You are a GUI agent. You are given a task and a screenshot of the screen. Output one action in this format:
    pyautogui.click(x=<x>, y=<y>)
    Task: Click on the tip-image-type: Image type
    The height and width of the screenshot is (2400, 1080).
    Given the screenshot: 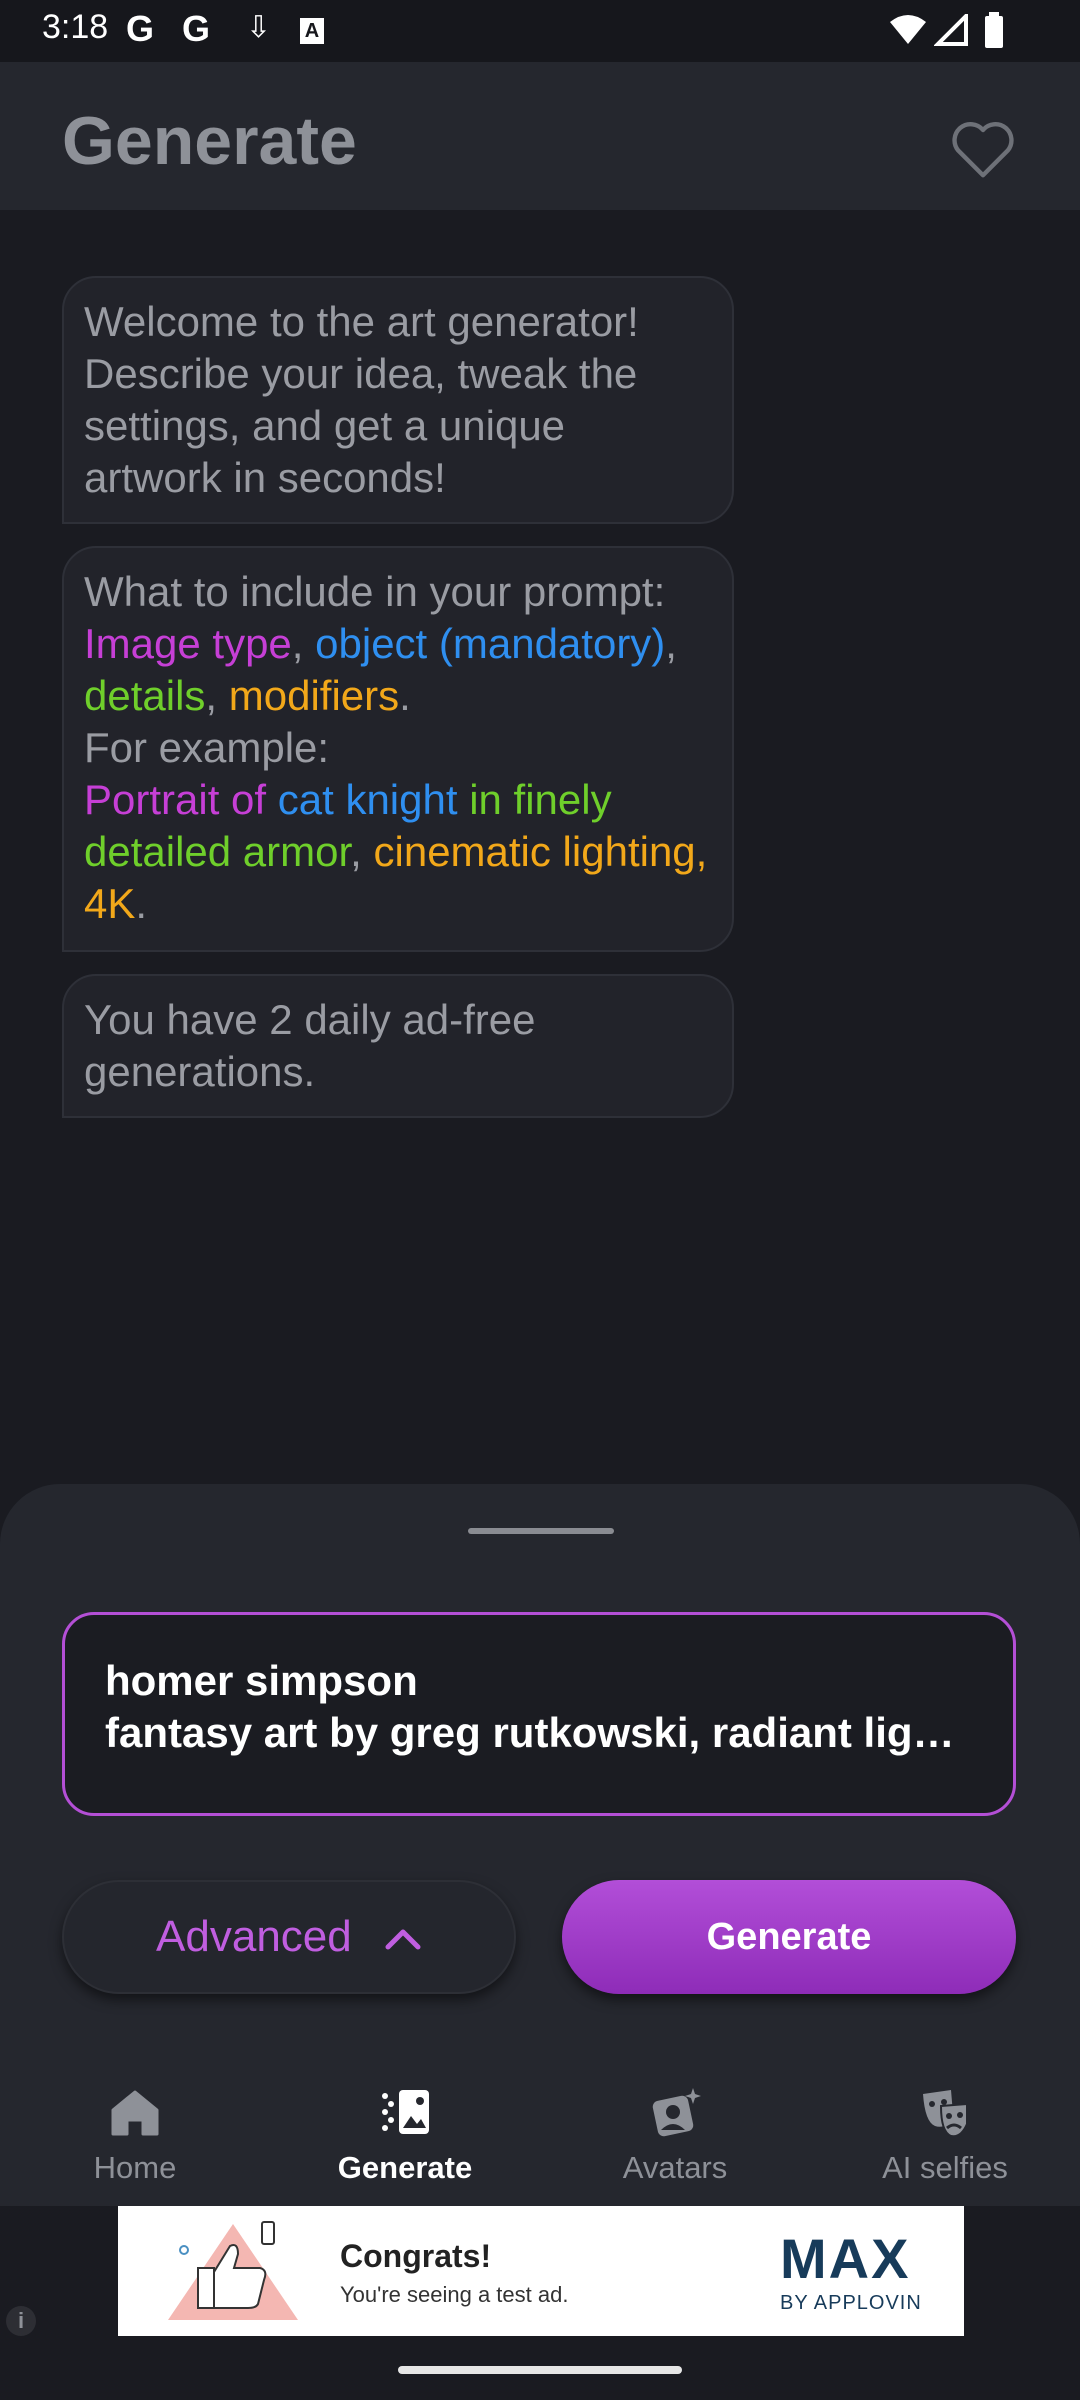 What is the action you would take?
    pyautogui.click(x=188, y=643)
    